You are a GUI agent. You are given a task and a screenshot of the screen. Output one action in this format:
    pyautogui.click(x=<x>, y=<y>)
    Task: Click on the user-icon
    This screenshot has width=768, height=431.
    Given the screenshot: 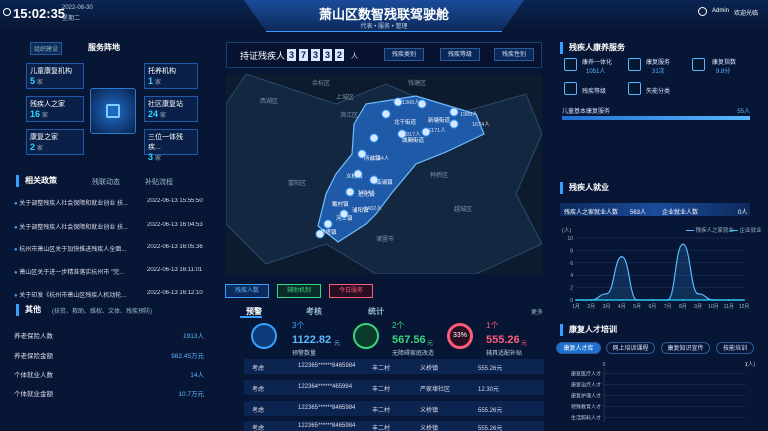 What is the action you would take?
    pyautogui.click(x=702, y=11)
    